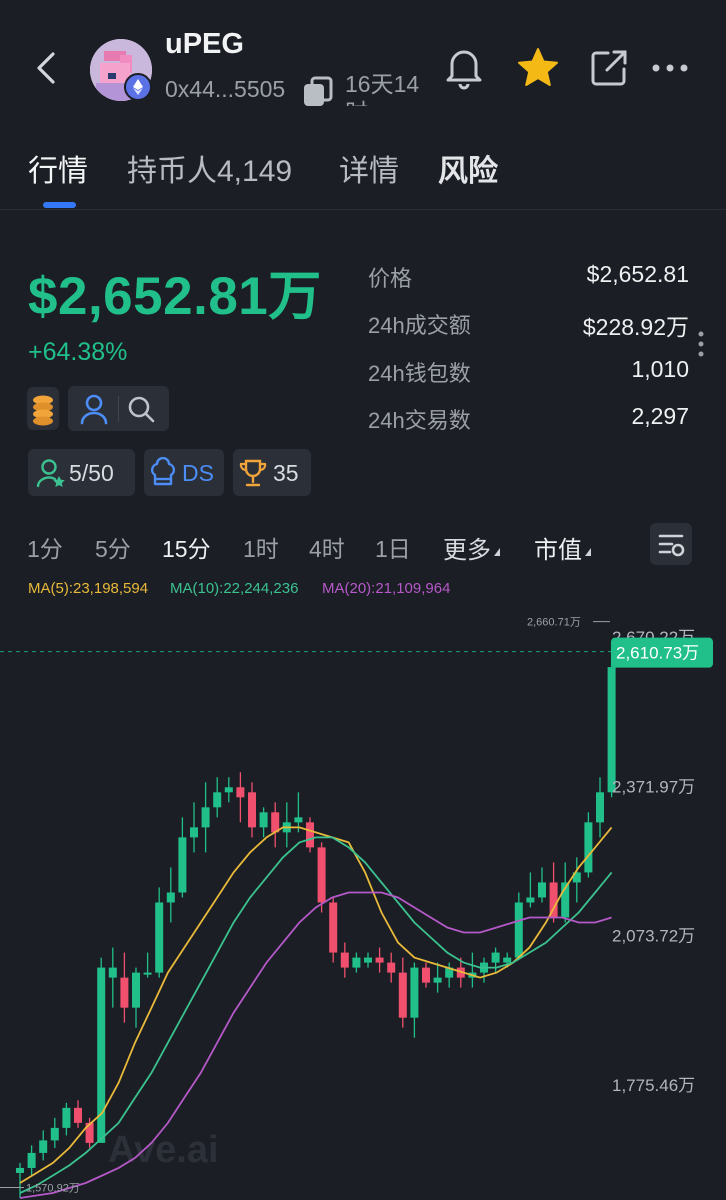 This screenshot has height=1200, width=726. I want to click on market-cap-value: $2,652.81万, so click(175, 296).